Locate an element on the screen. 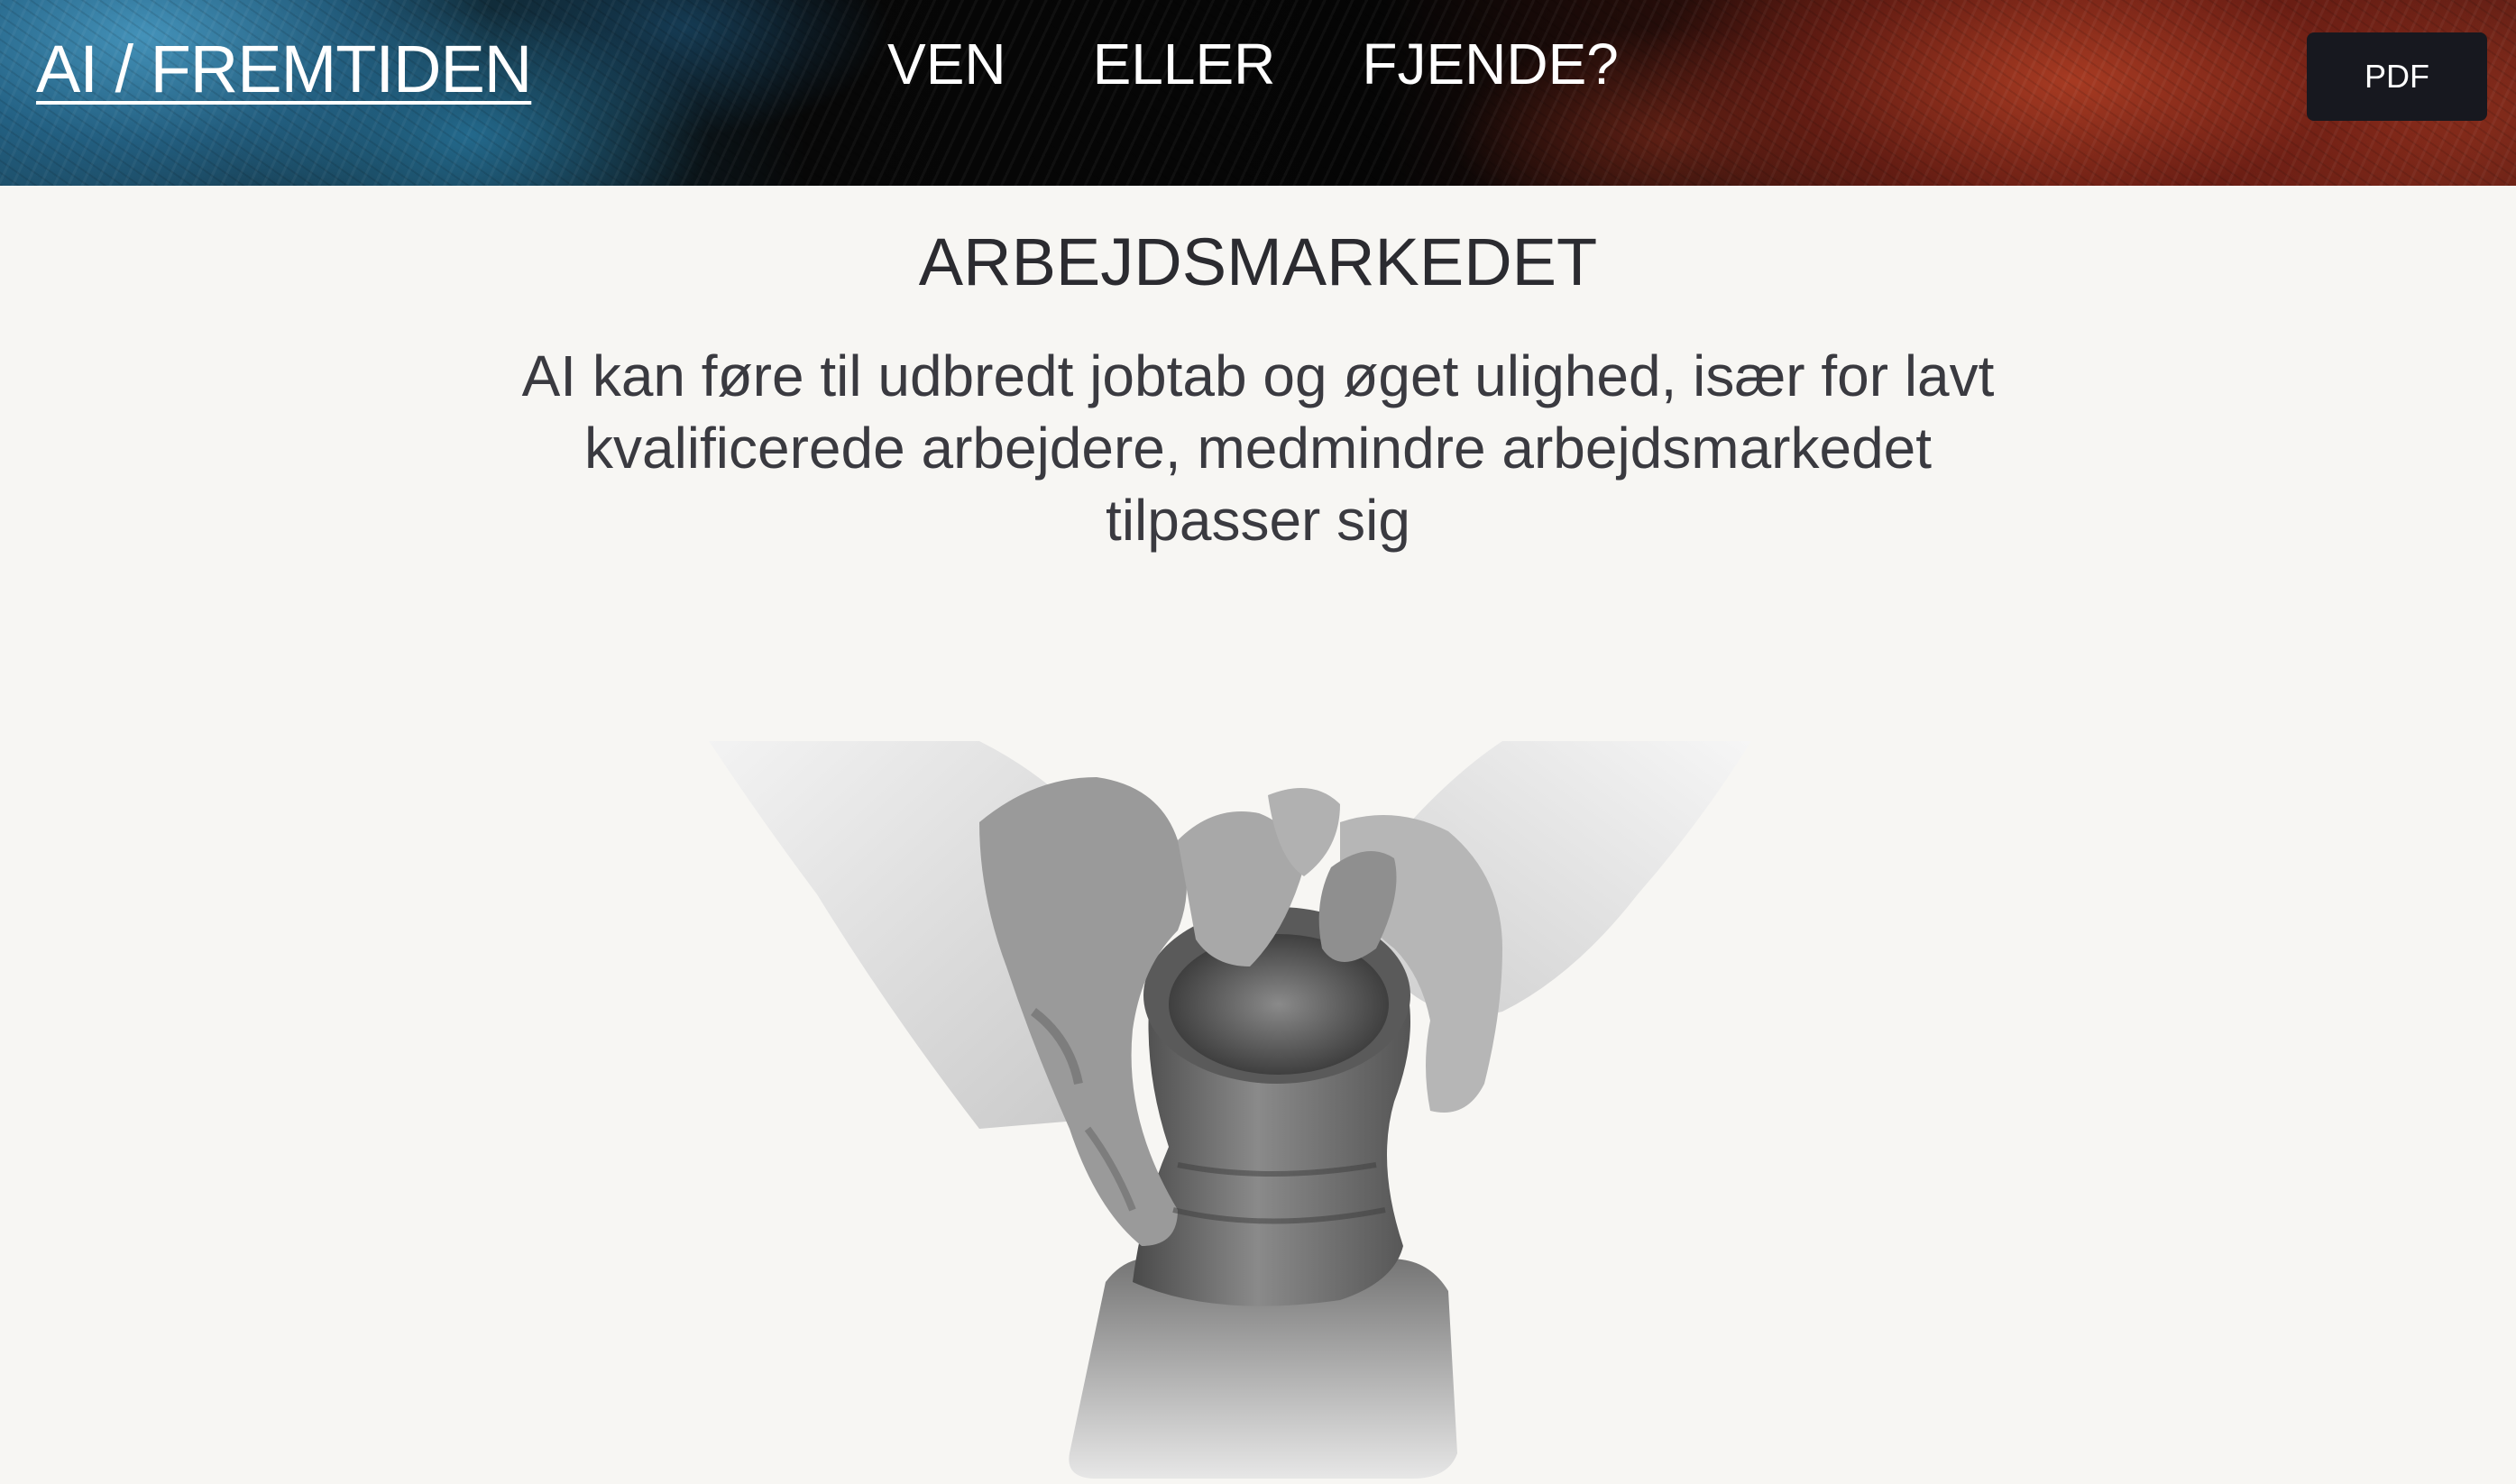 The image size is (2516, 1484). main-nav: VEN ELLER FJENDE? is located at coordinates (1253, 64).